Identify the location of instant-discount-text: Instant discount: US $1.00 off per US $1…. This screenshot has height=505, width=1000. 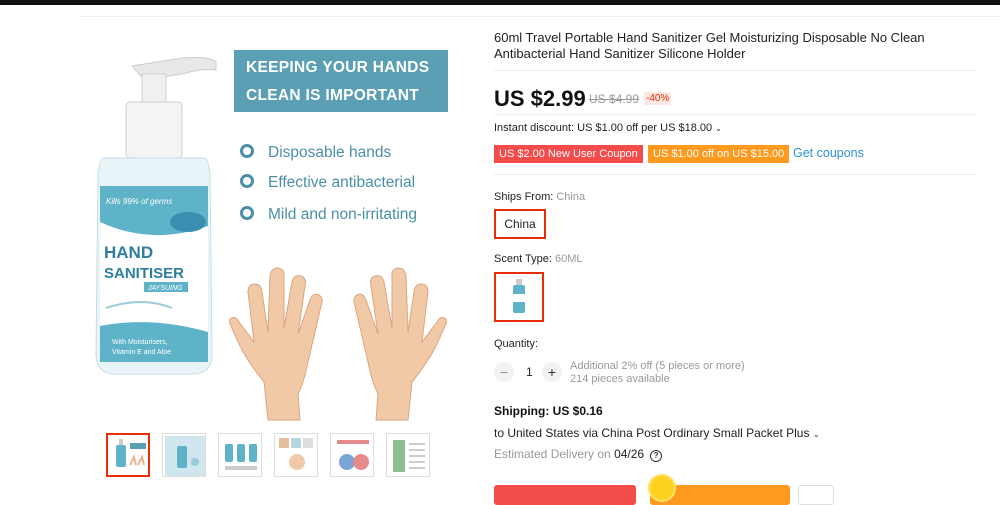
(603, 128).